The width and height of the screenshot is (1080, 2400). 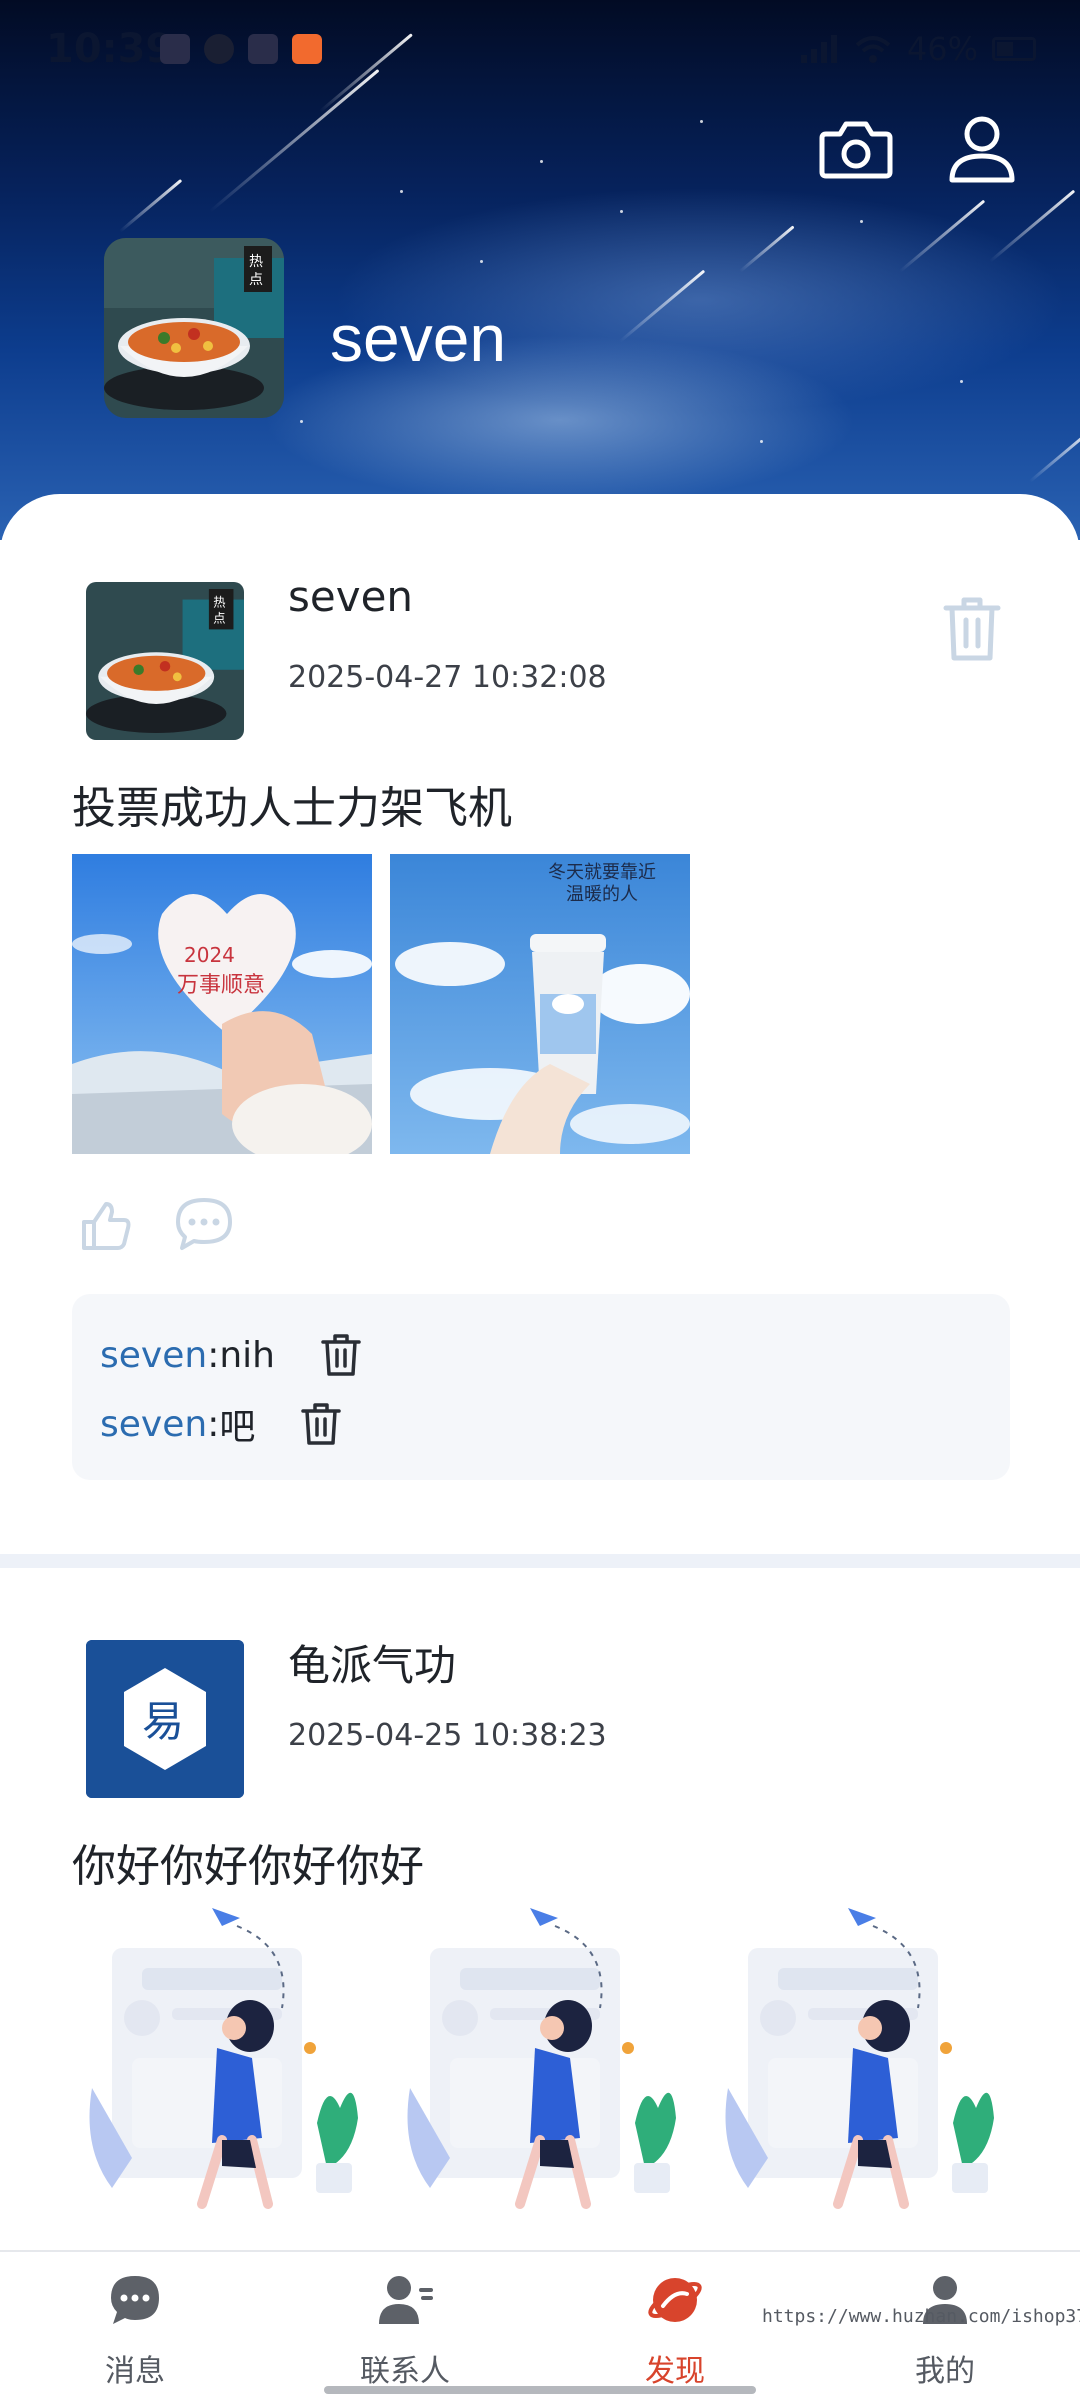 I want to click on camera-button, so click(x=856, y=150).